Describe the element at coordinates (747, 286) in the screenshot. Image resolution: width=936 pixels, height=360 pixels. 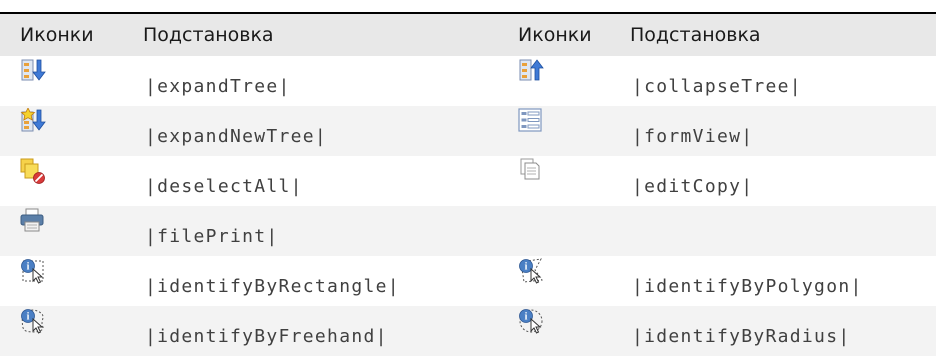
I see `substitution-text: |identifyByPolygon|` at that location.